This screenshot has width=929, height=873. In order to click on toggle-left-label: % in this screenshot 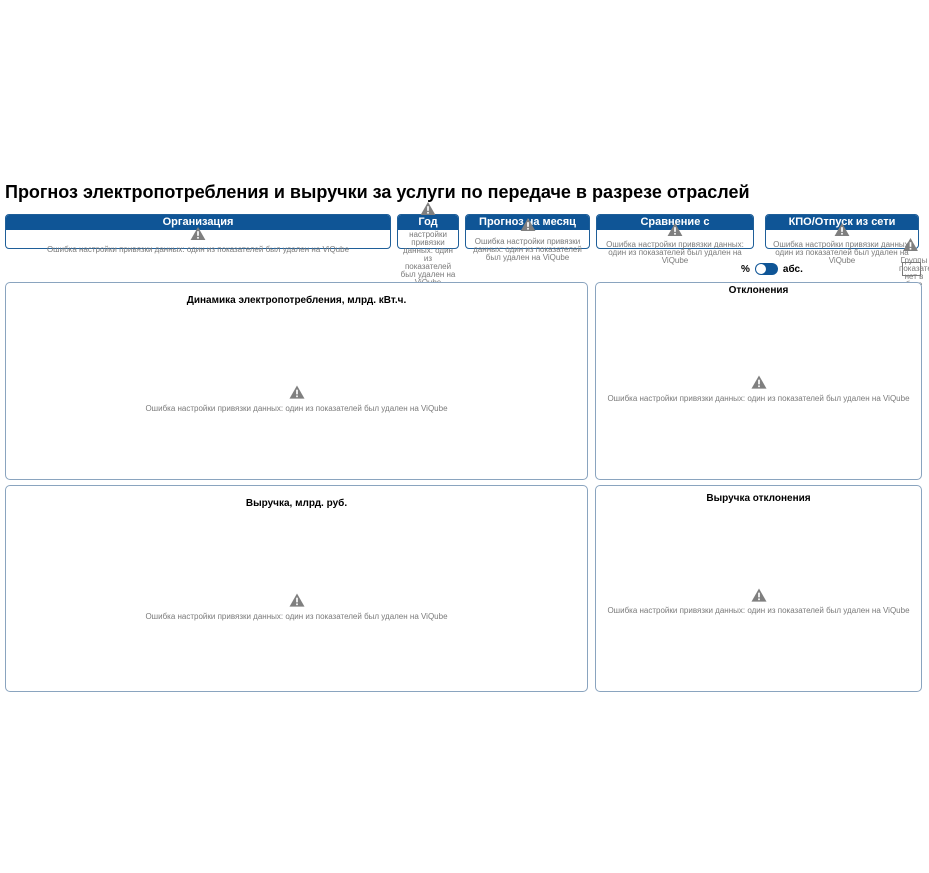, I will do `click(745, 269)`.